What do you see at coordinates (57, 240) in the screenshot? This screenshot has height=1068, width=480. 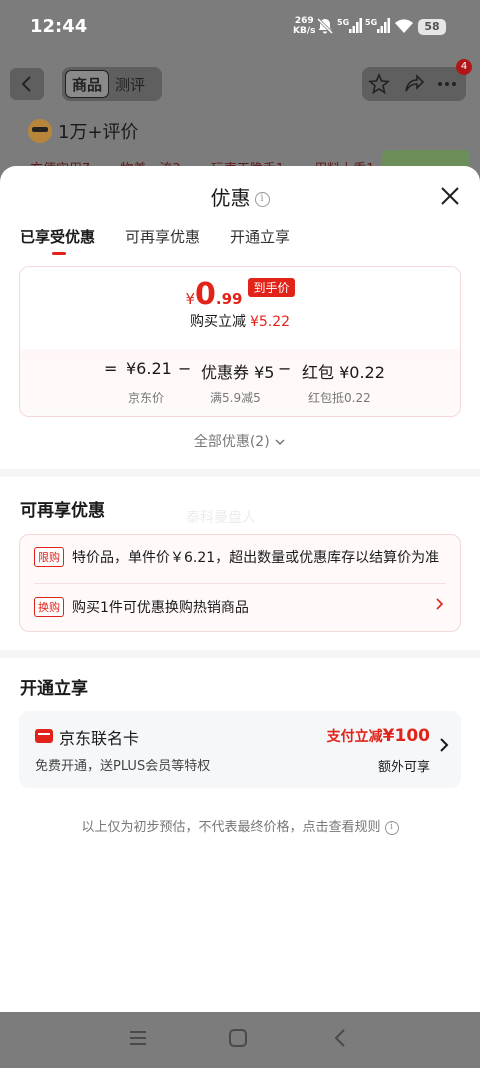 I see `tab-enjoyed-deals: 已享受优惠` at bounding box center [57, 240].